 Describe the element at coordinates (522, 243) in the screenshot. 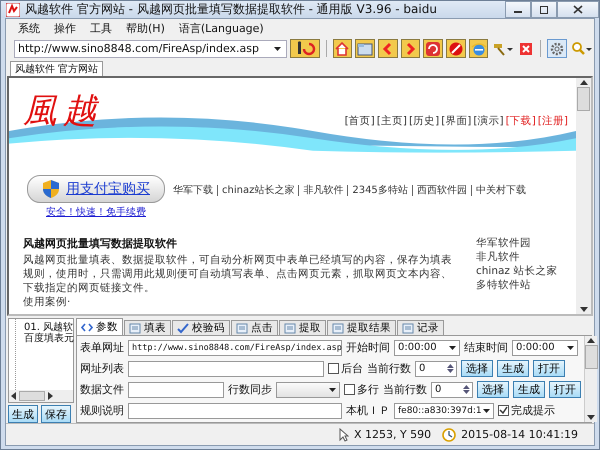

I see `side-link: 华军软件园` at that location.